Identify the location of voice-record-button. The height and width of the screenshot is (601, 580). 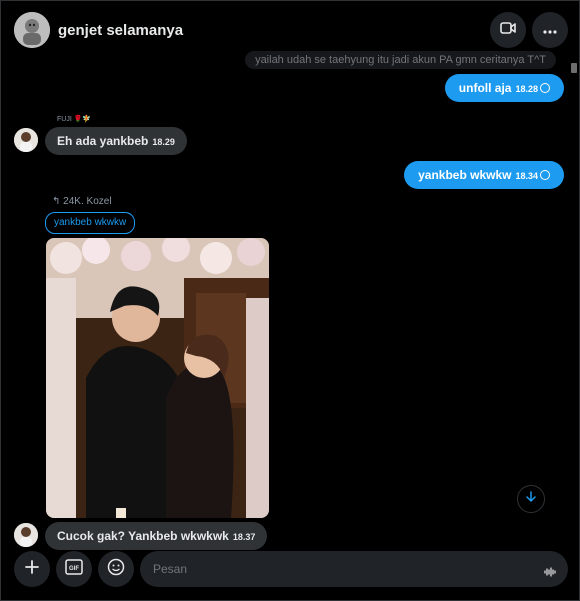
(550, 573).